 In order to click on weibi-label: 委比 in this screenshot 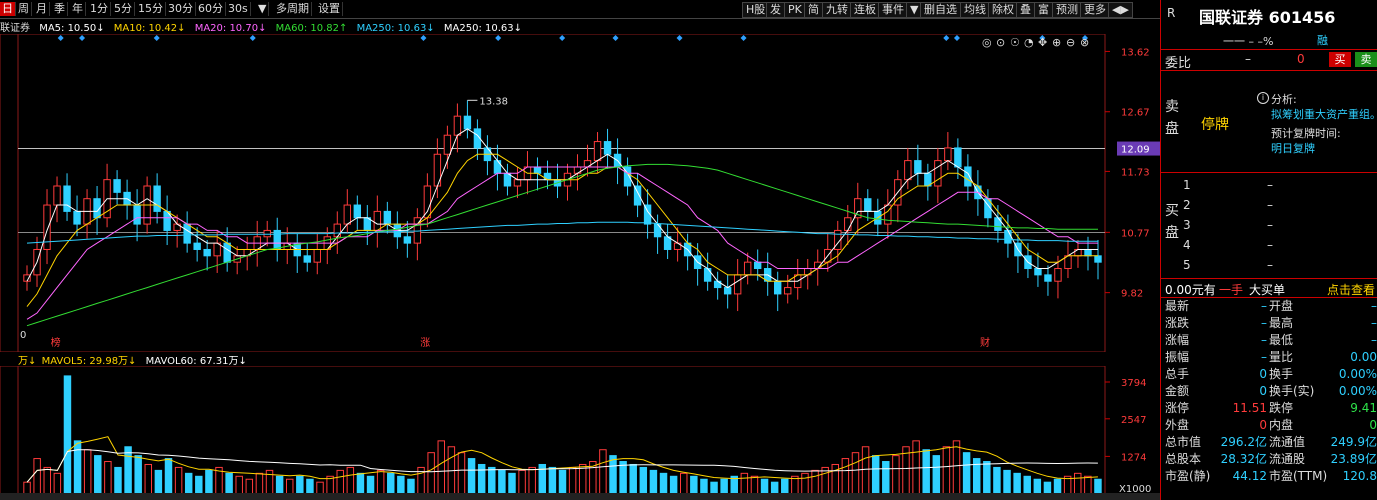, I will do `click(1178, 63)`.